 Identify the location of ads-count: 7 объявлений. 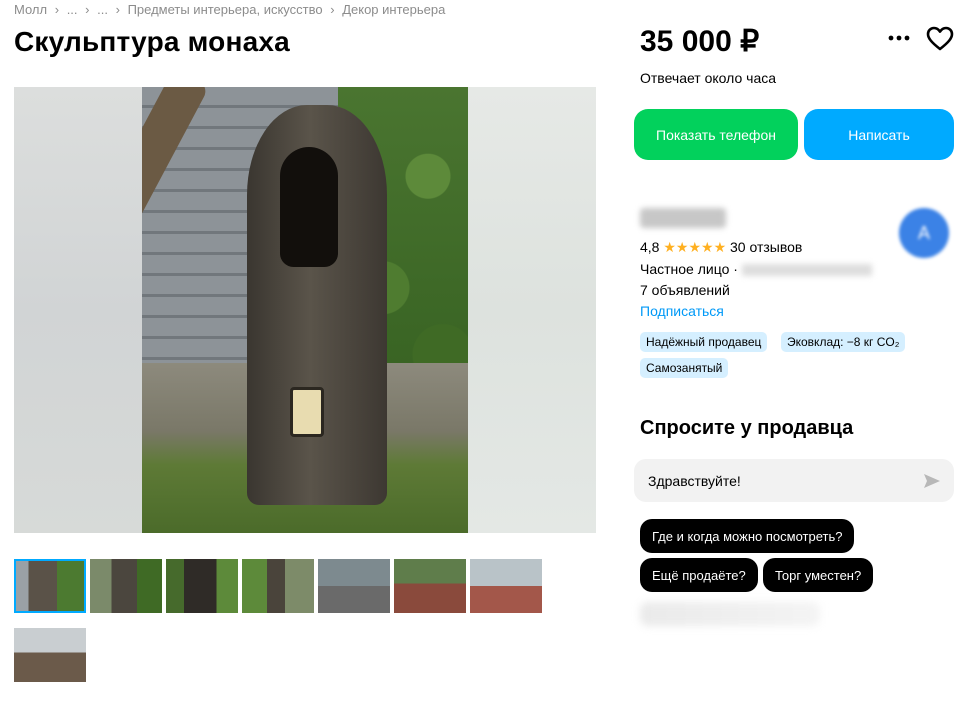
(685, 290).